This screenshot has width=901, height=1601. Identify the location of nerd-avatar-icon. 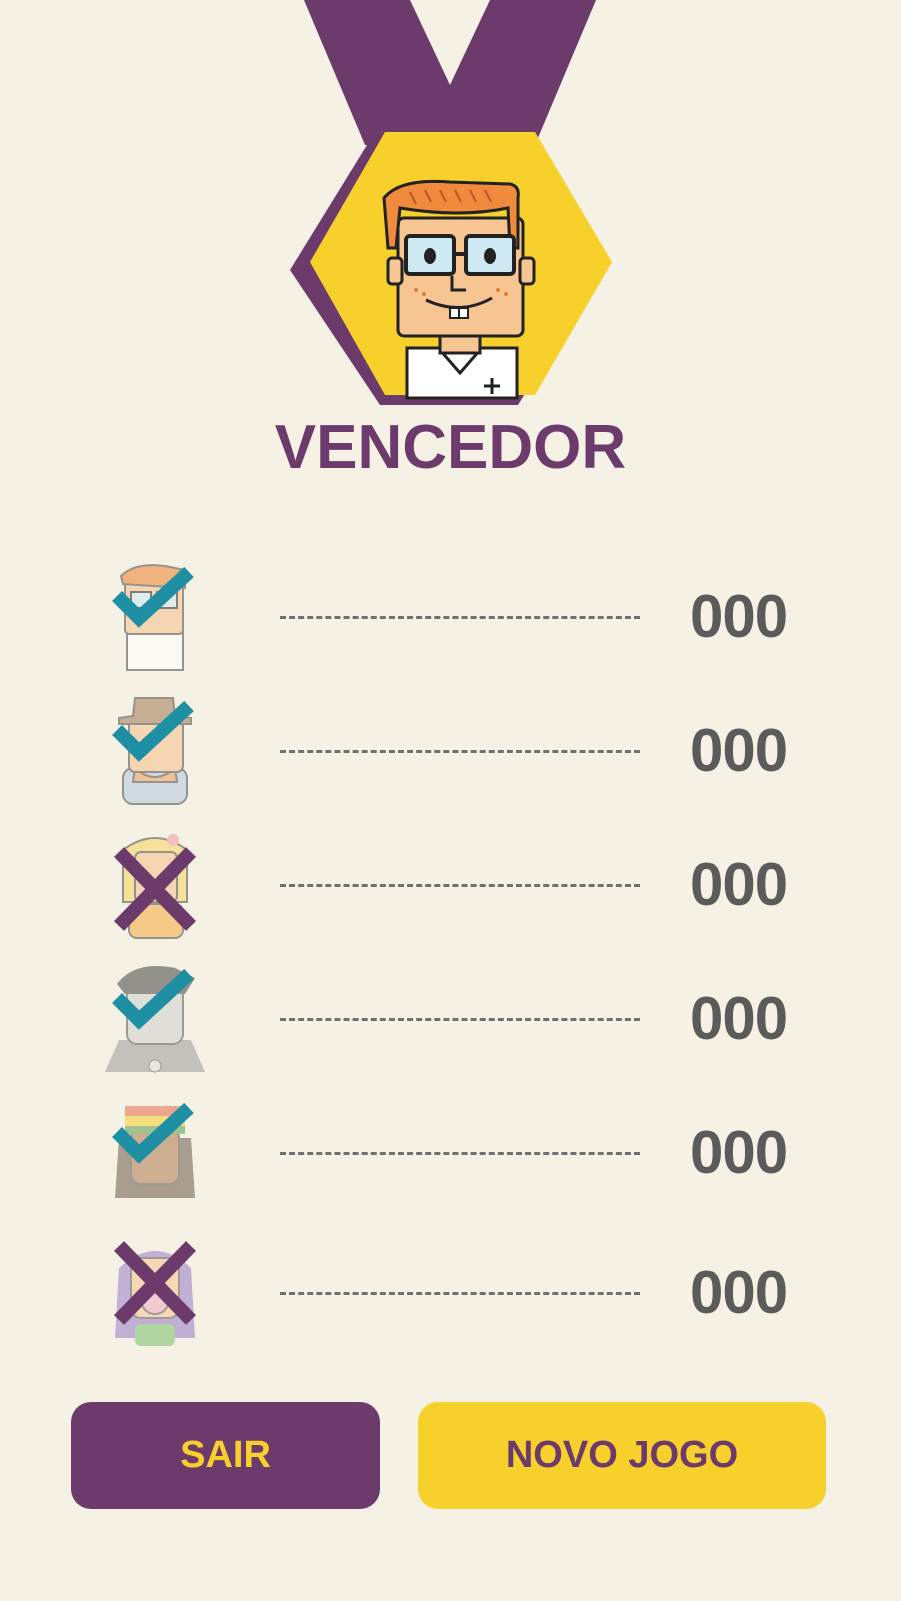
(153, 617).